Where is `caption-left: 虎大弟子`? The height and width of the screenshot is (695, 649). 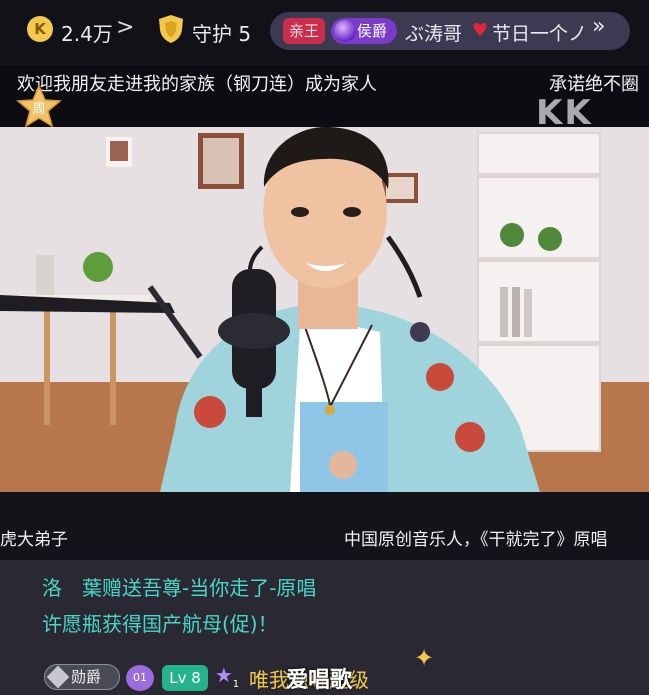
caption-left: 虎大弟子 is located at coordinates (34, 540).